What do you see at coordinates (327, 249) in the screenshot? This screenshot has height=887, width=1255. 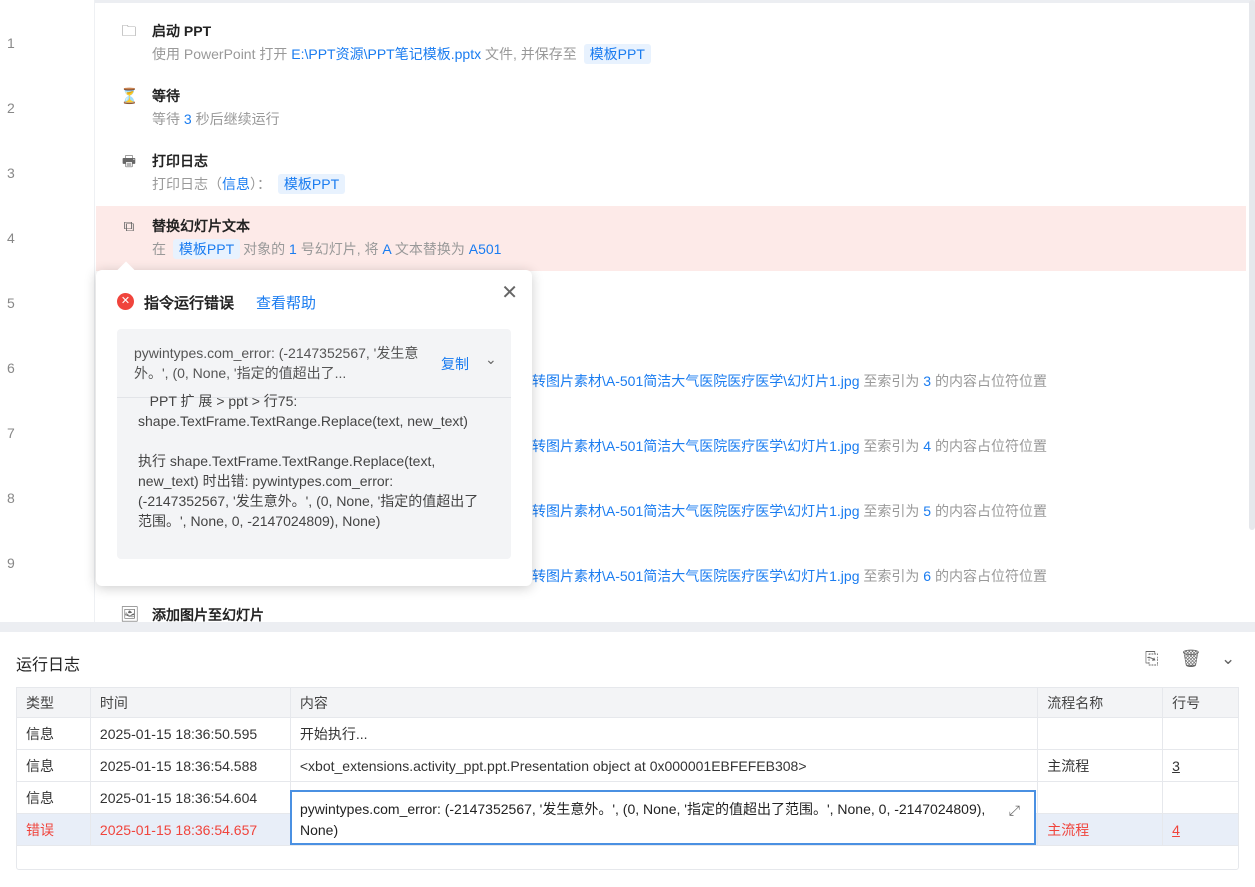 I see `step-desc: 在 模板PPT 对象的 1 号幻灯片, 将 A 文本替换为 A501` at bounding box center [327, 249].